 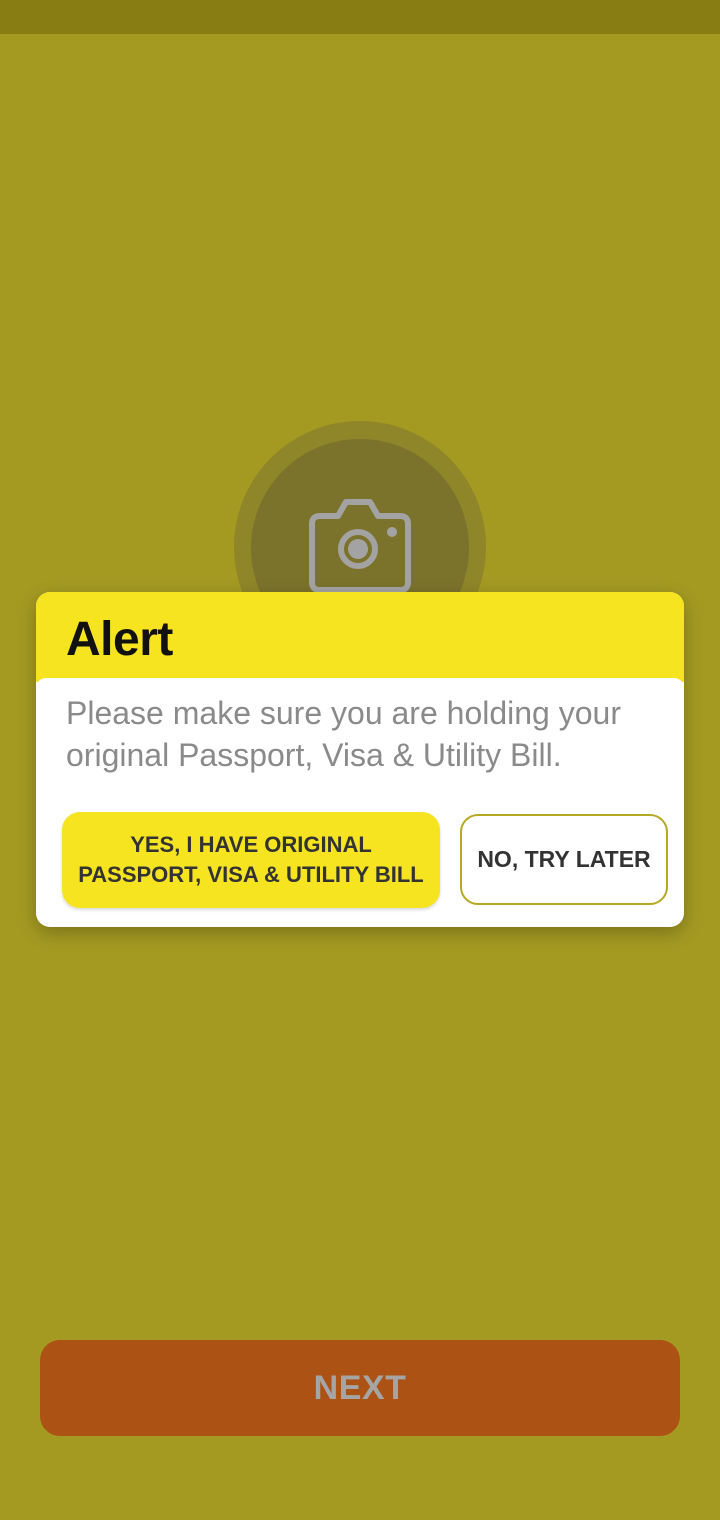 I want to click on try-later-button: NO, TRY LATER, so click(x=564, y=859).